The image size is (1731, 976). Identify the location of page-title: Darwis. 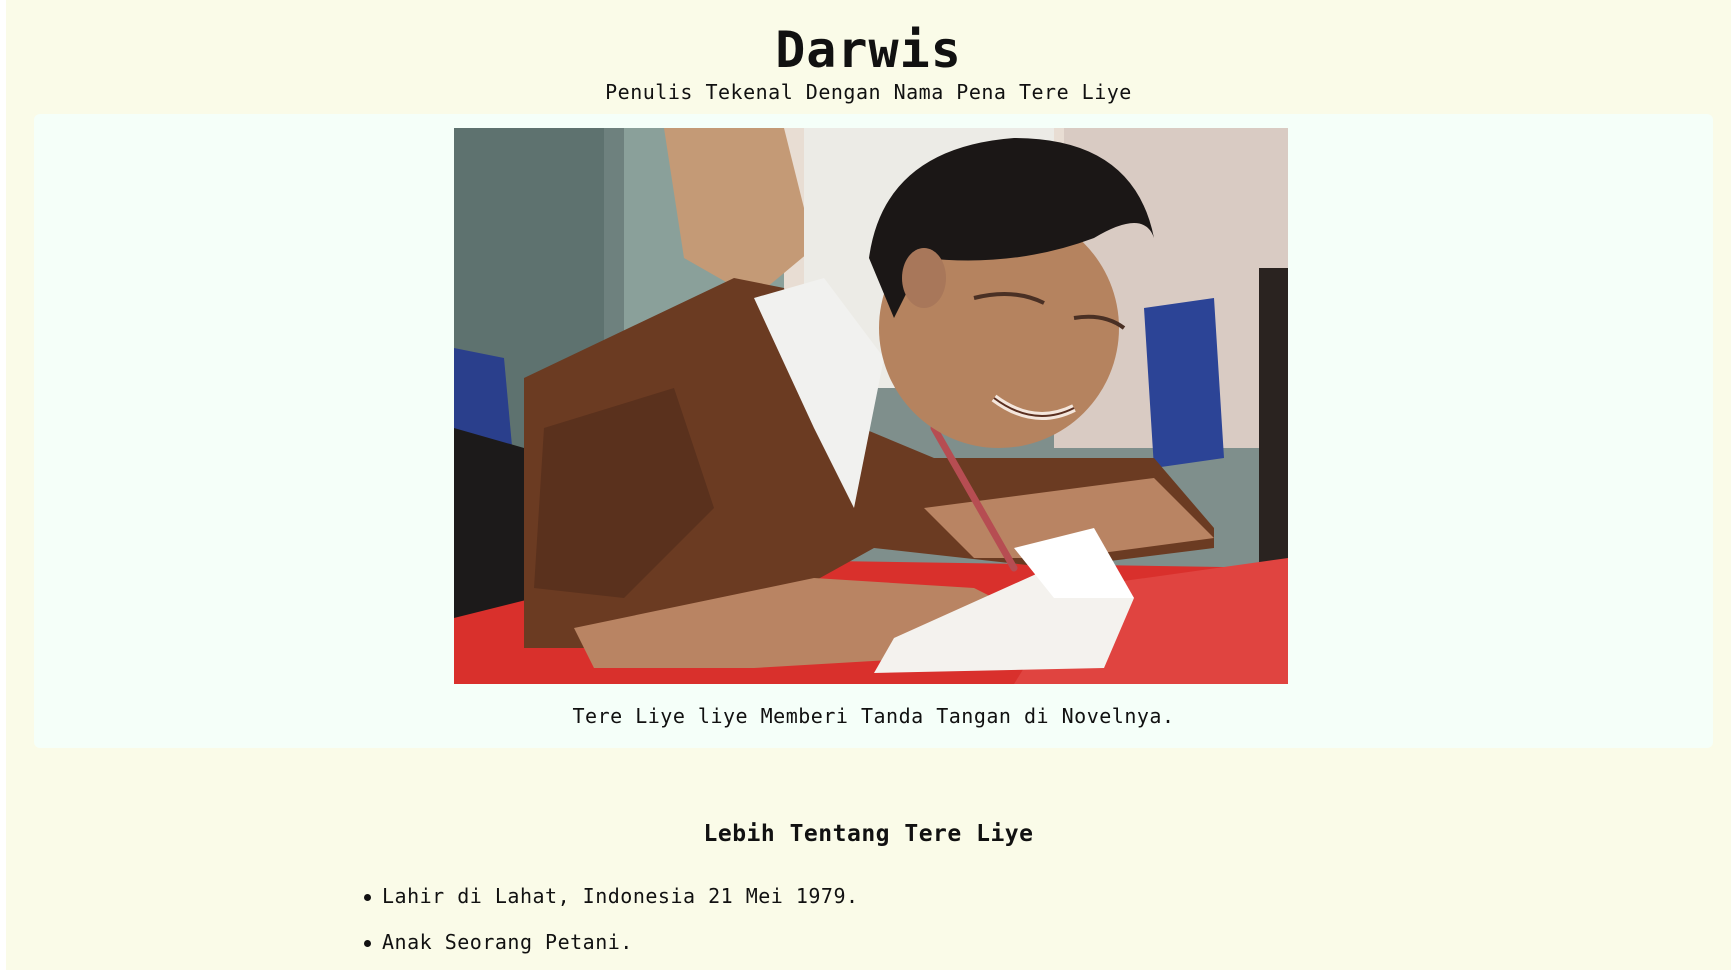
(868, 50).